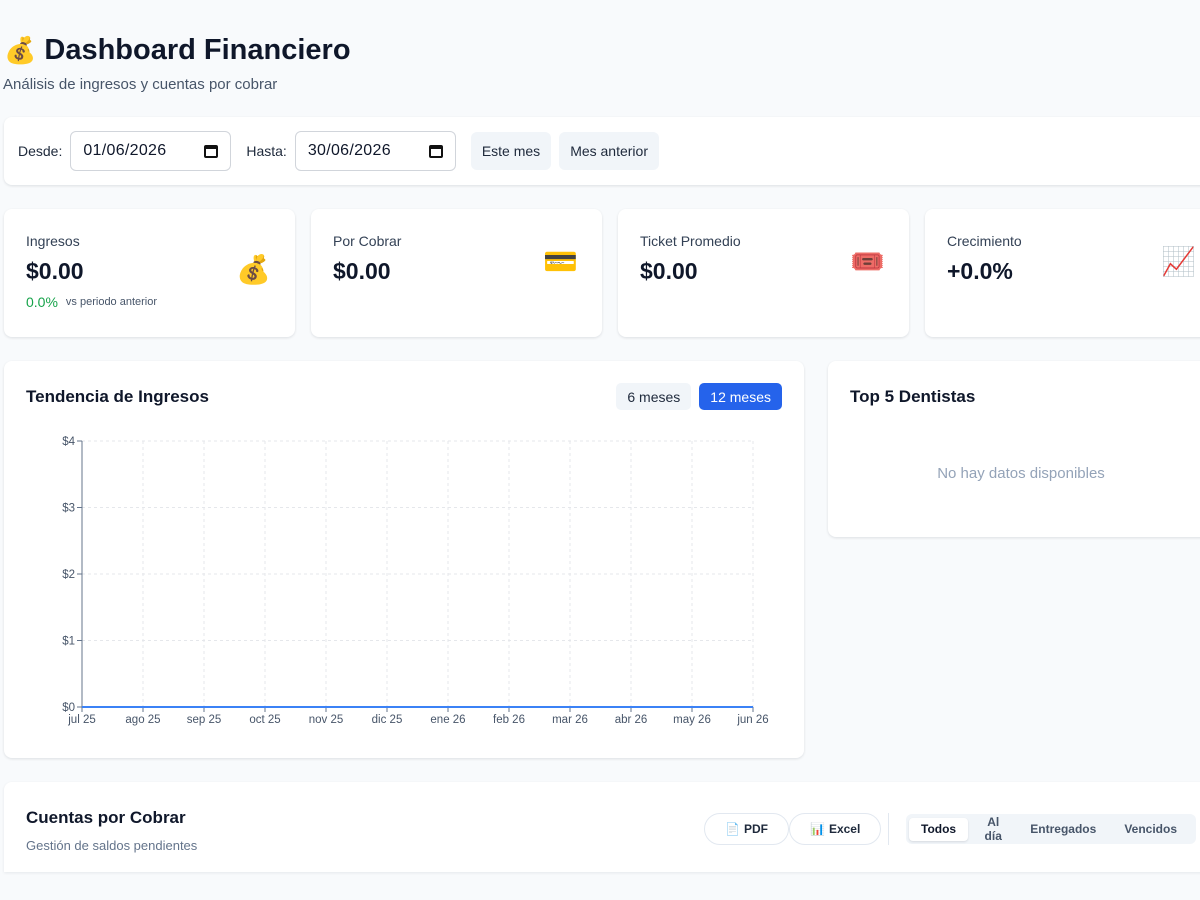  Describe the element at coordinates (993, 829) in the screenshot. I see `tab-al-dia: Al día` at that location.